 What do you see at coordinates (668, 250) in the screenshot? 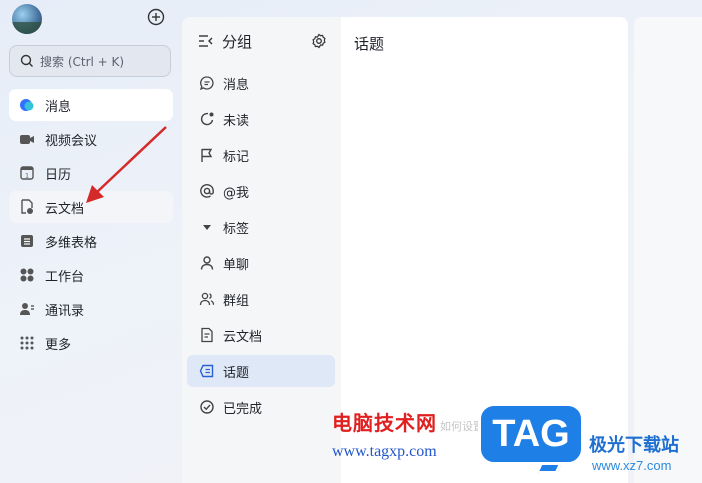
I see `detail-panel` at bounding box center [668, 250].